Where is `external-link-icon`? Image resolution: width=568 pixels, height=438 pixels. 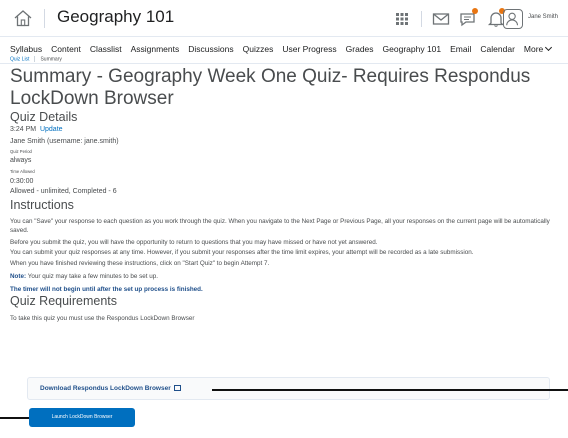 external-link-icon is located at coordinates (177, 388).